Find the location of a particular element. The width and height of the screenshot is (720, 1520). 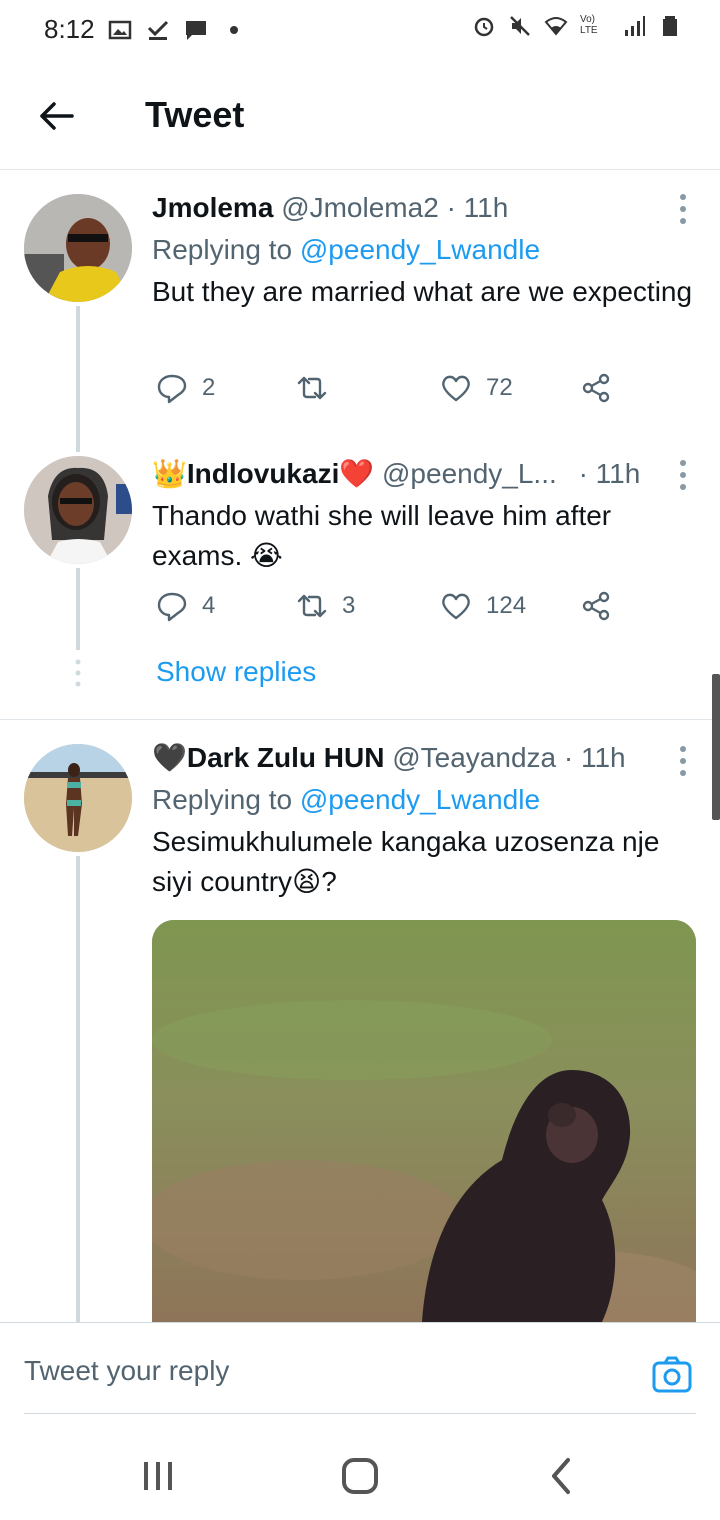

page-title: Tweet is located at coordinates (195, 114).